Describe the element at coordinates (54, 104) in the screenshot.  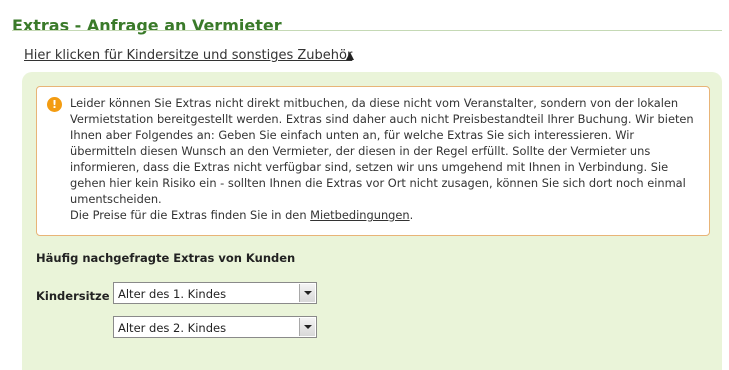
I see `info-icon: !` at that location.